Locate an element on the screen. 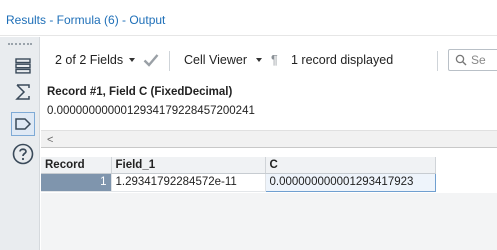  record-status-text: 1 record displayed is located at coordinates (342, 60).